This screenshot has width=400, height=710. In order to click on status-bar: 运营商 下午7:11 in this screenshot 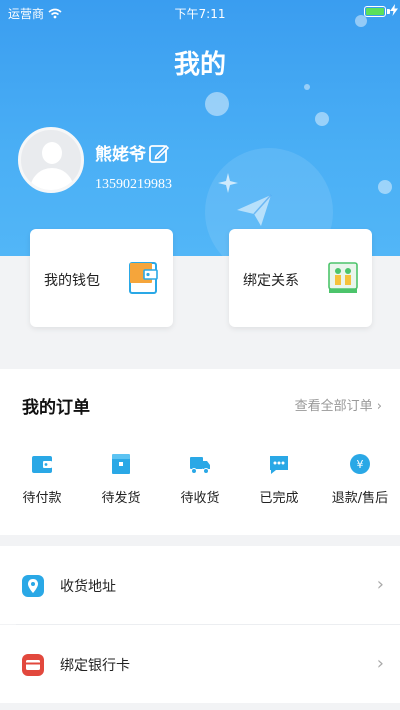, I will do `click(200, 12)`.